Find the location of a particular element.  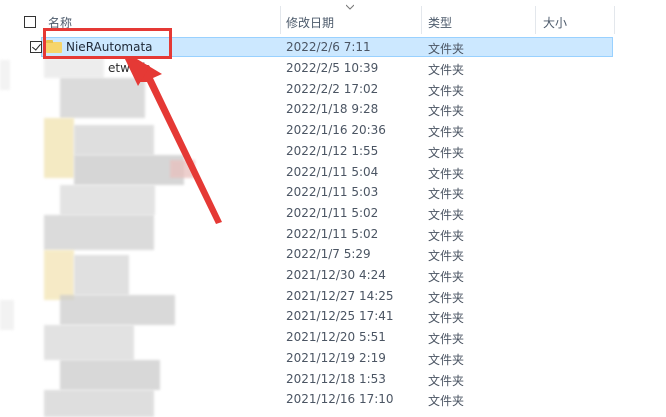

annotation-arrow-icon is located at coordinates (173, 140).